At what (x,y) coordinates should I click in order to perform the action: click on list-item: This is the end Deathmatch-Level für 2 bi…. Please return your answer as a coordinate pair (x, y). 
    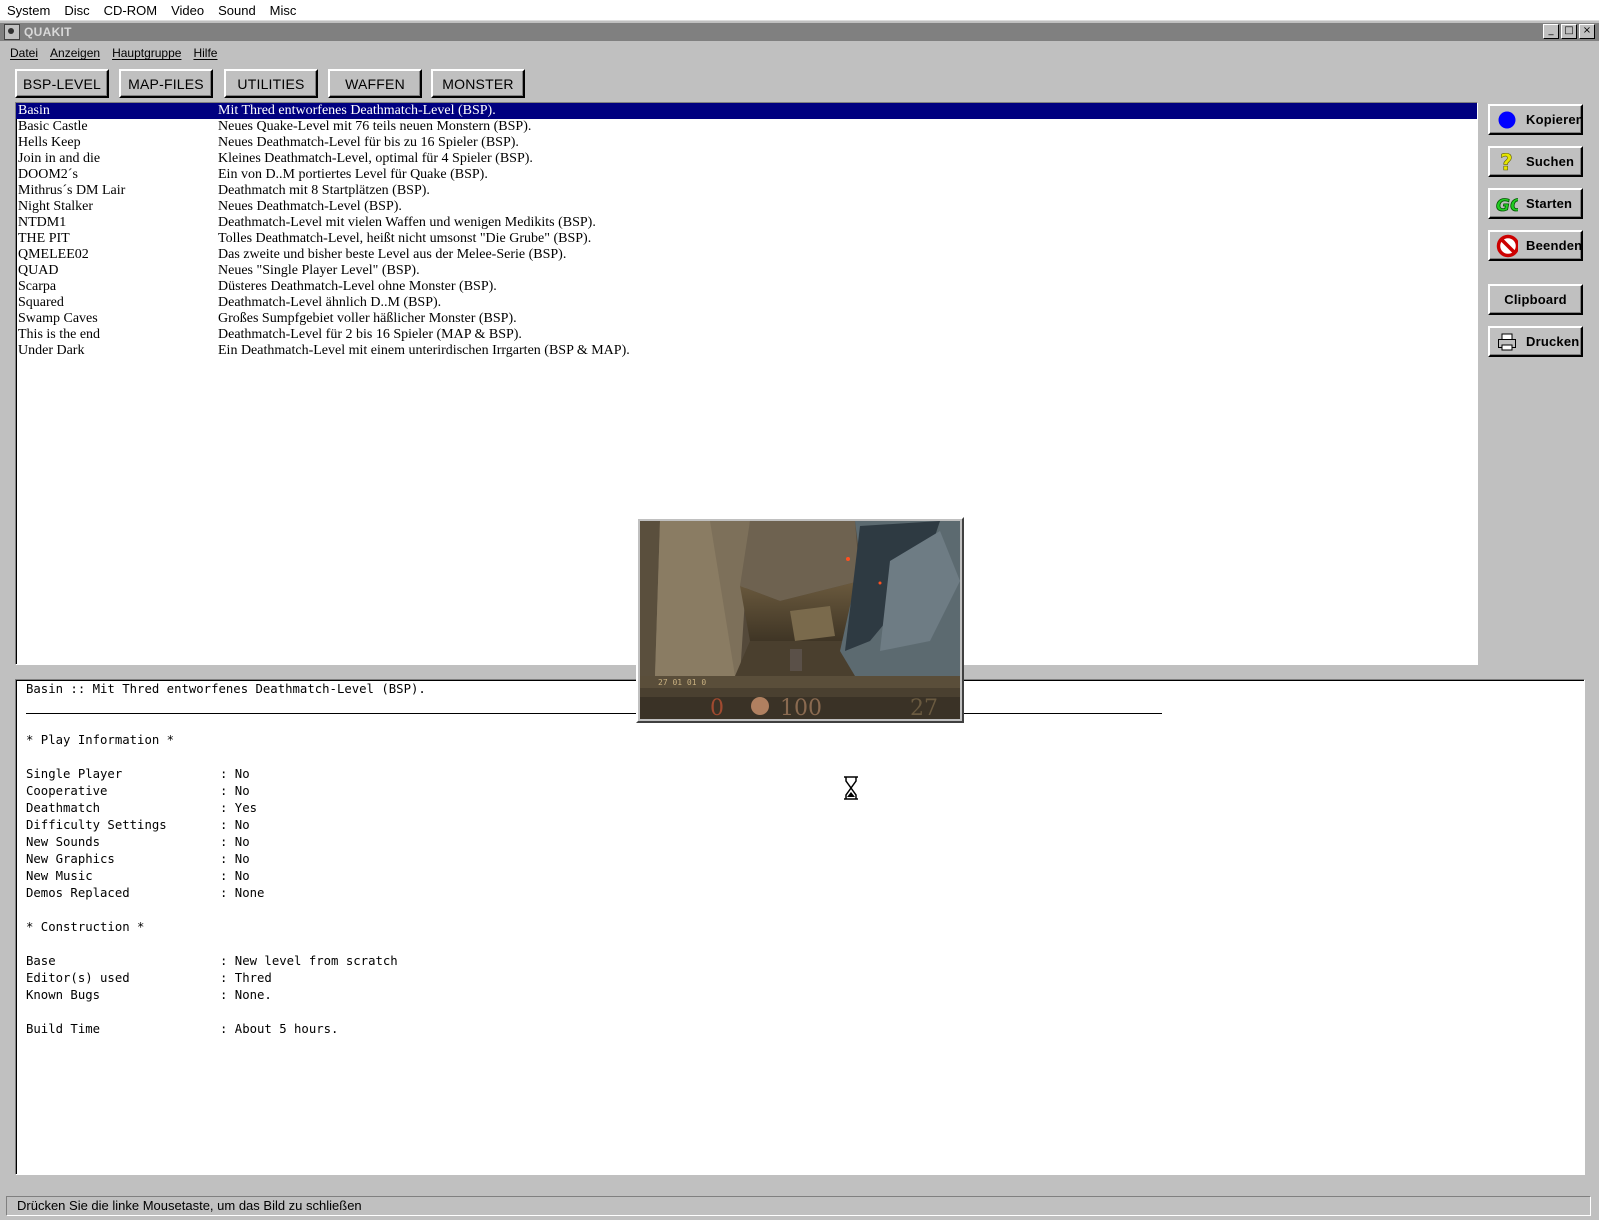
    Looking at the image, I should click on (746, 335).